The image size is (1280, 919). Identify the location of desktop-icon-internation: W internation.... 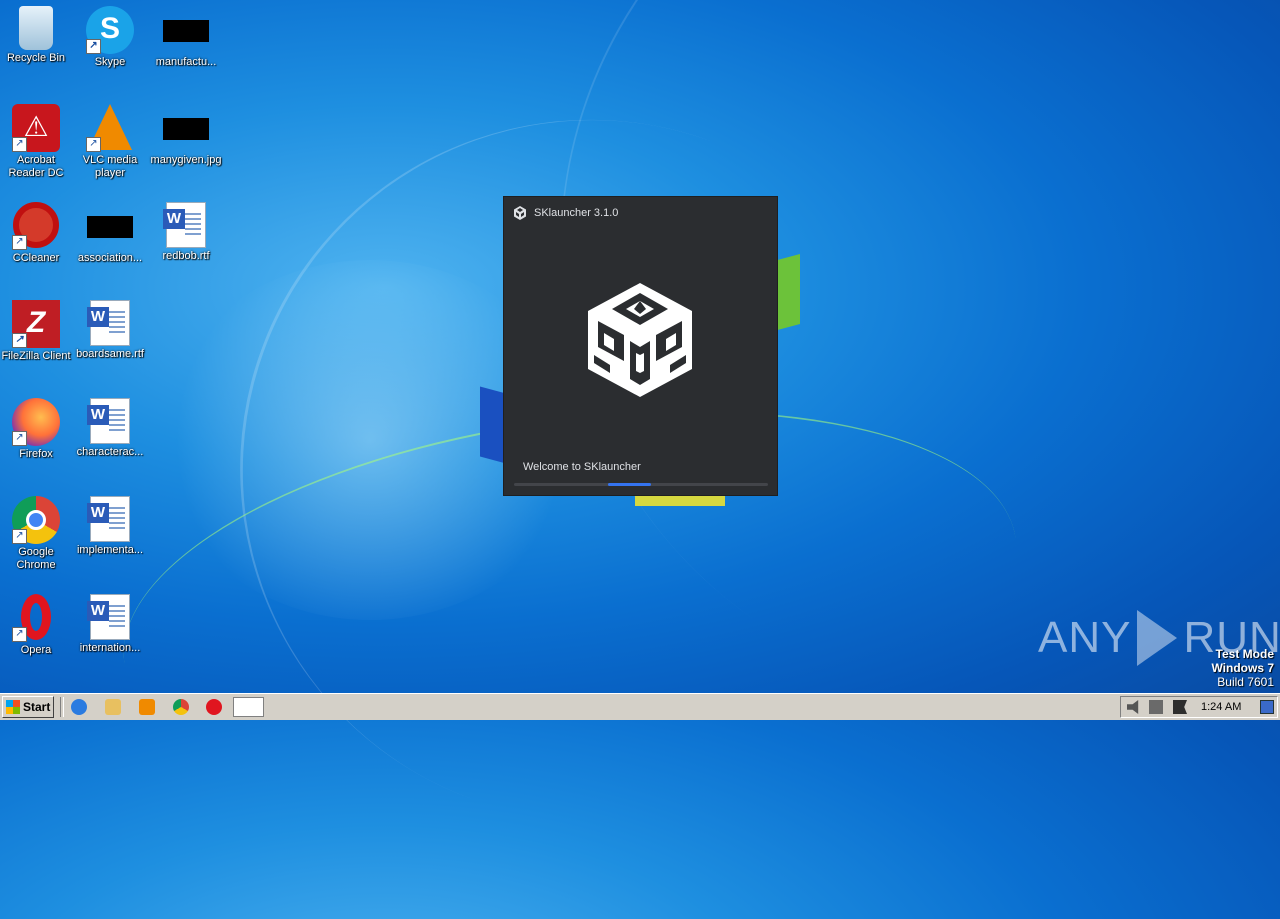
(110, 624).